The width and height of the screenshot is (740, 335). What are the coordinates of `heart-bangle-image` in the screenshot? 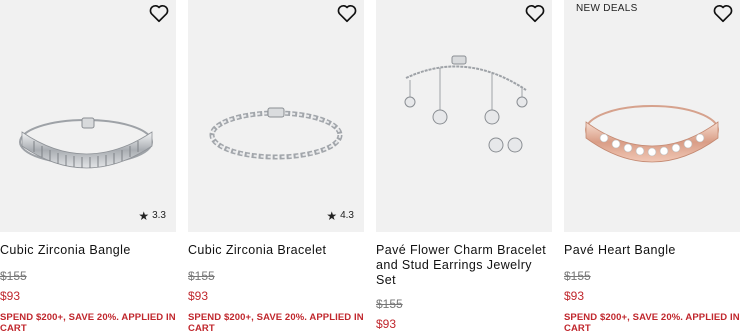 It's located at (652, 134).